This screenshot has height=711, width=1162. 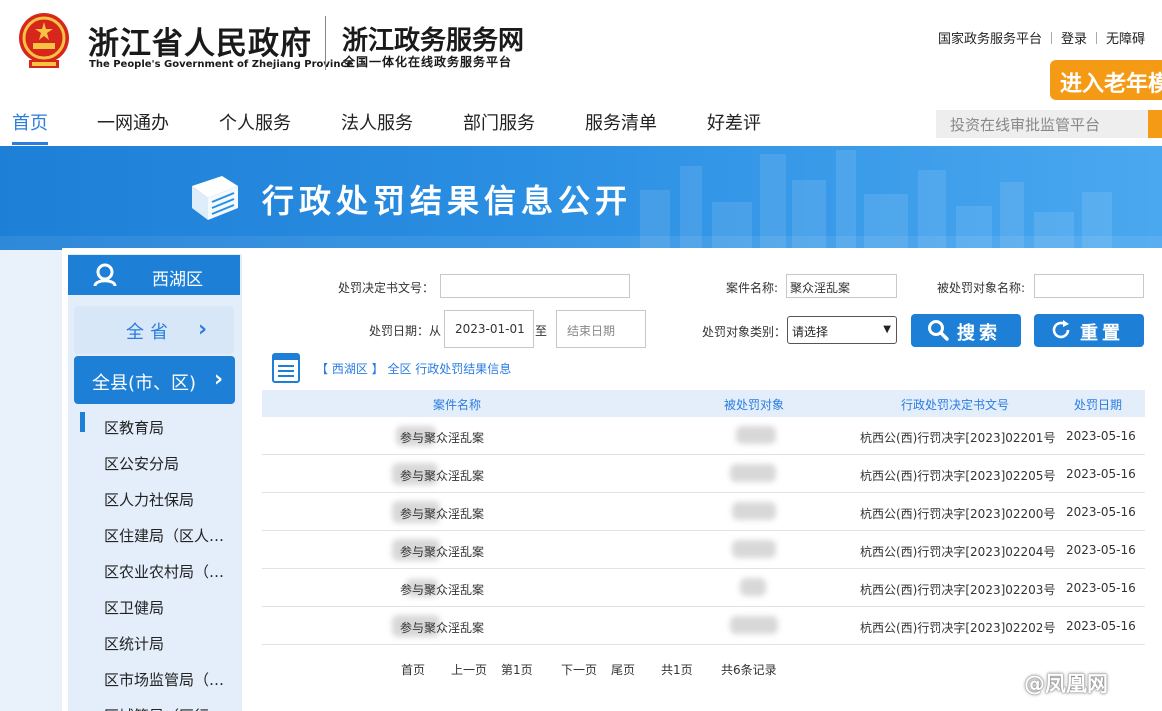 I want to click on col-date: 处罚日期, so click(x=1098, y=405).